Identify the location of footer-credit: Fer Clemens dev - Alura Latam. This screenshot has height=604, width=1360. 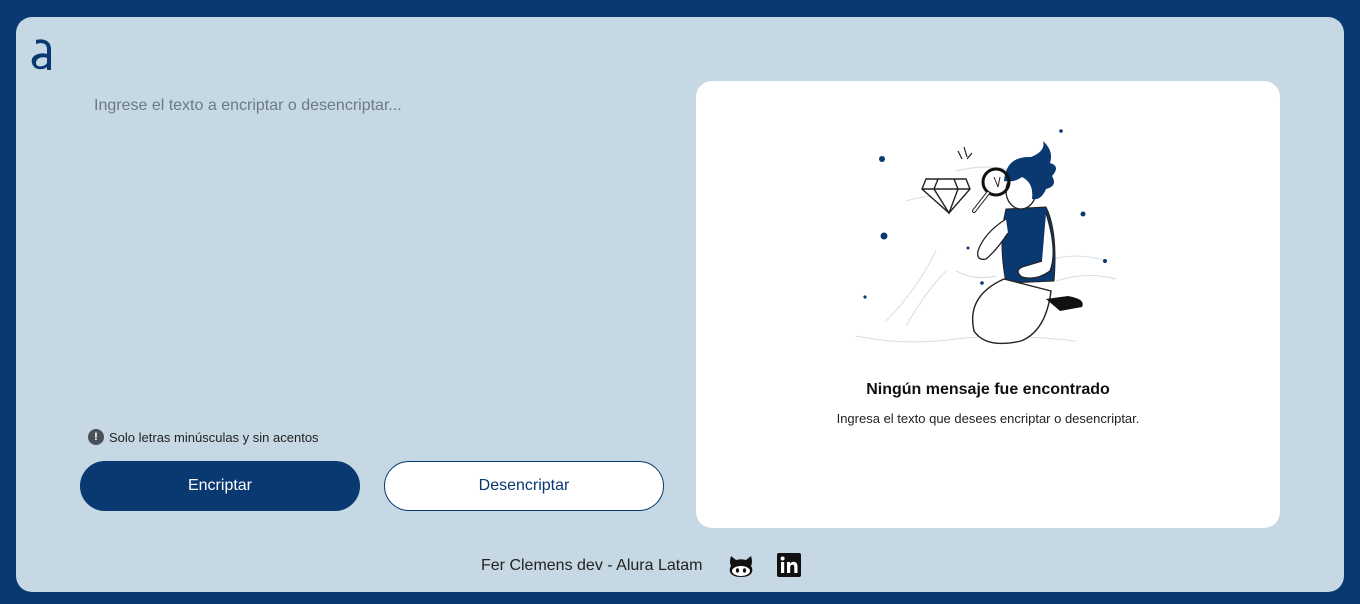
(592, 565).